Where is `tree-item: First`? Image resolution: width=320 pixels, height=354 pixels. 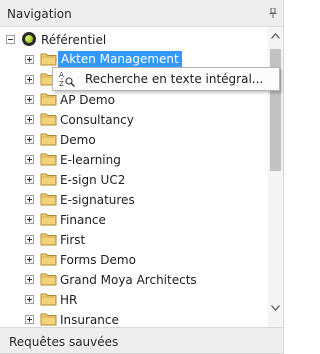 tree-item: First is located at coordinates (134, 240).